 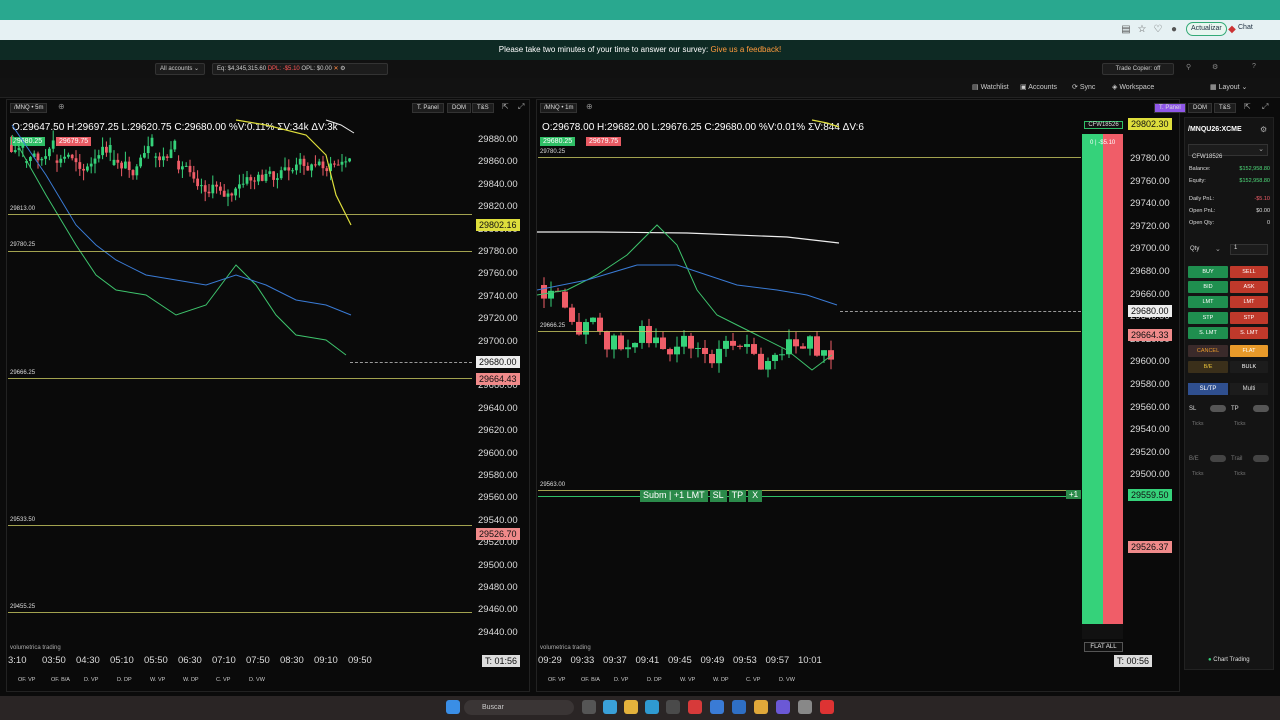 I want to click on trade-copier-status: Trade Copier: off, so click(x=1138, y=69).